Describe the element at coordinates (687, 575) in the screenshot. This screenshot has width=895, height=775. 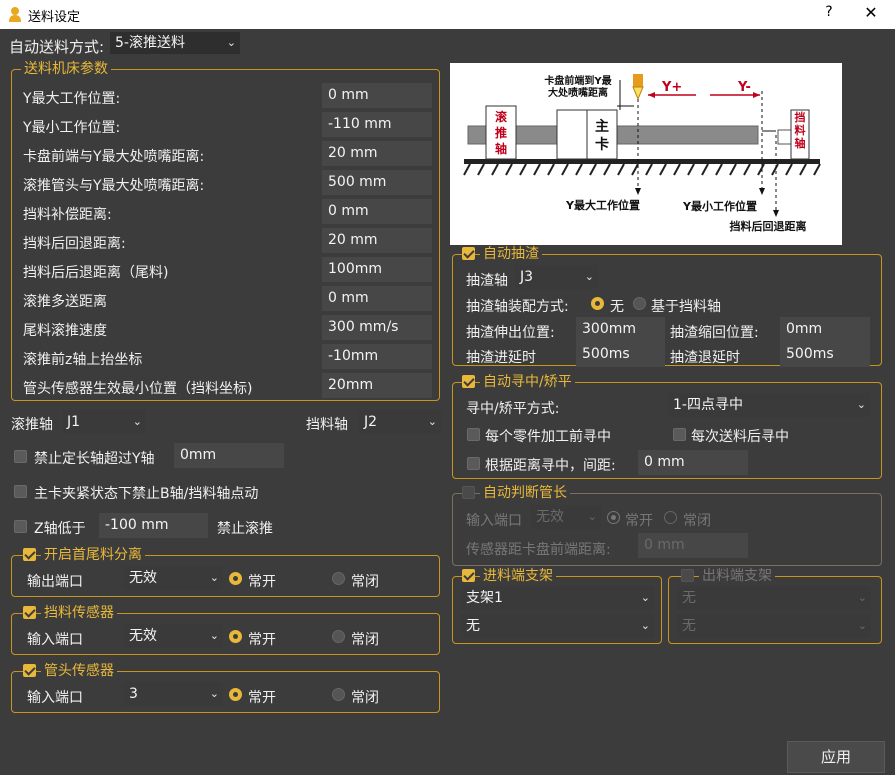
I see `out-support-checkbox` at that location.